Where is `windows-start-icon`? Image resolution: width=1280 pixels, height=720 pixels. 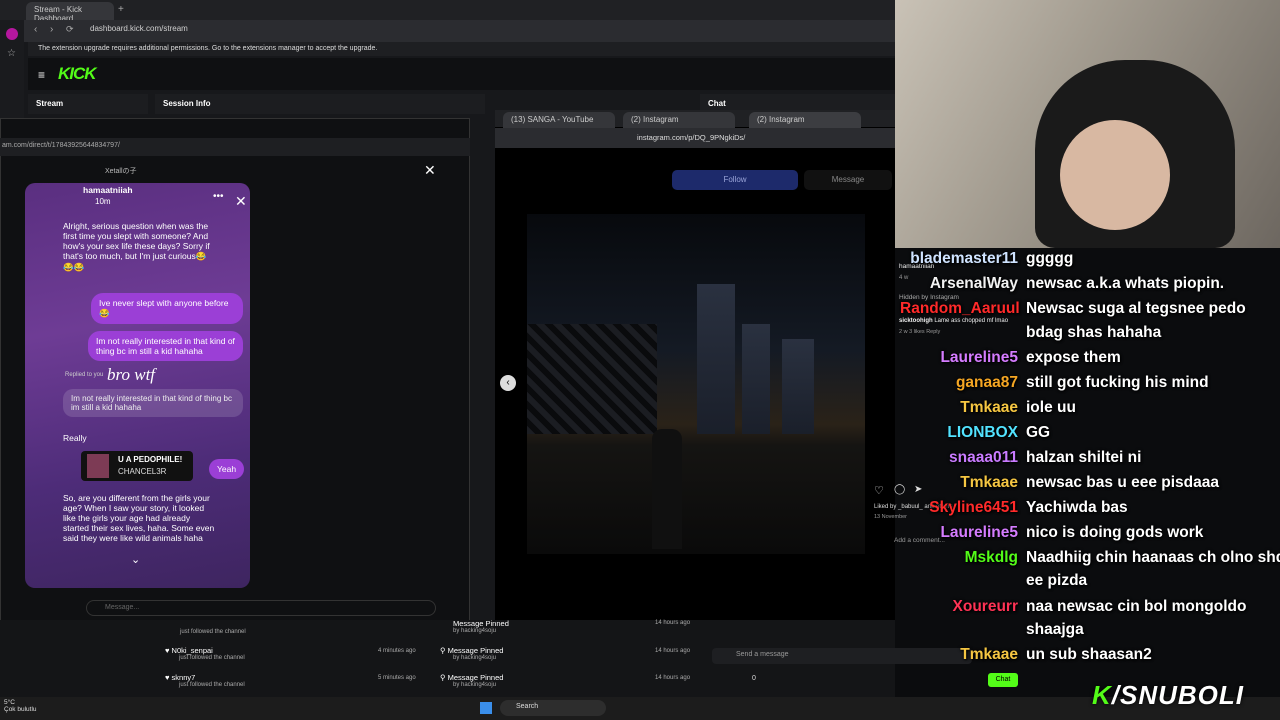
windows-start-icon is located at coordinates (486, 708).